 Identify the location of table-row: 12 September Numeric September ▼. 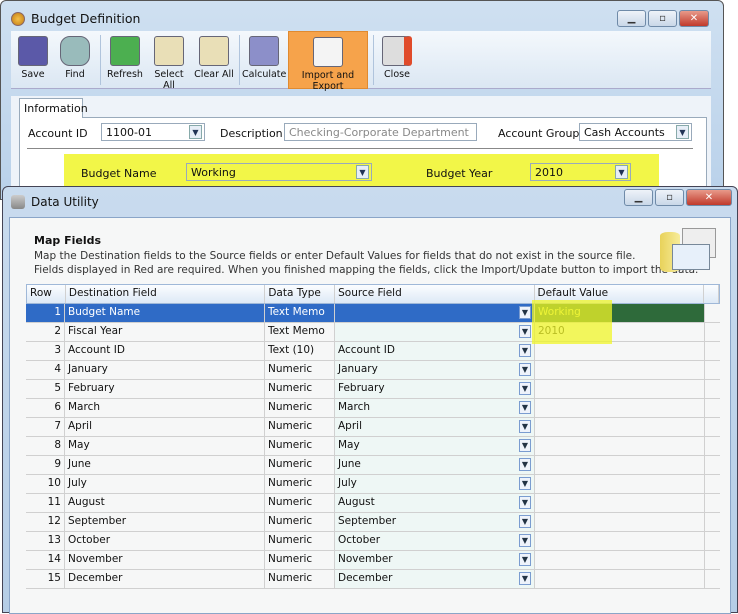
(373, 522).